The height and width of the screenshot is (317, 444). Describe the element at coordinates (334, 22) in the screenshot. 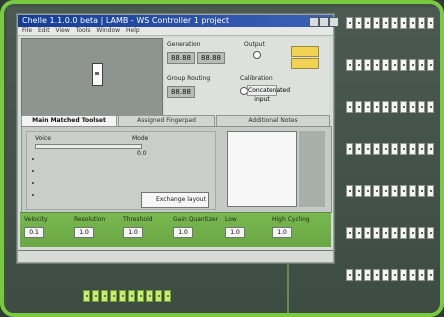

I see `close-icon` at that location.